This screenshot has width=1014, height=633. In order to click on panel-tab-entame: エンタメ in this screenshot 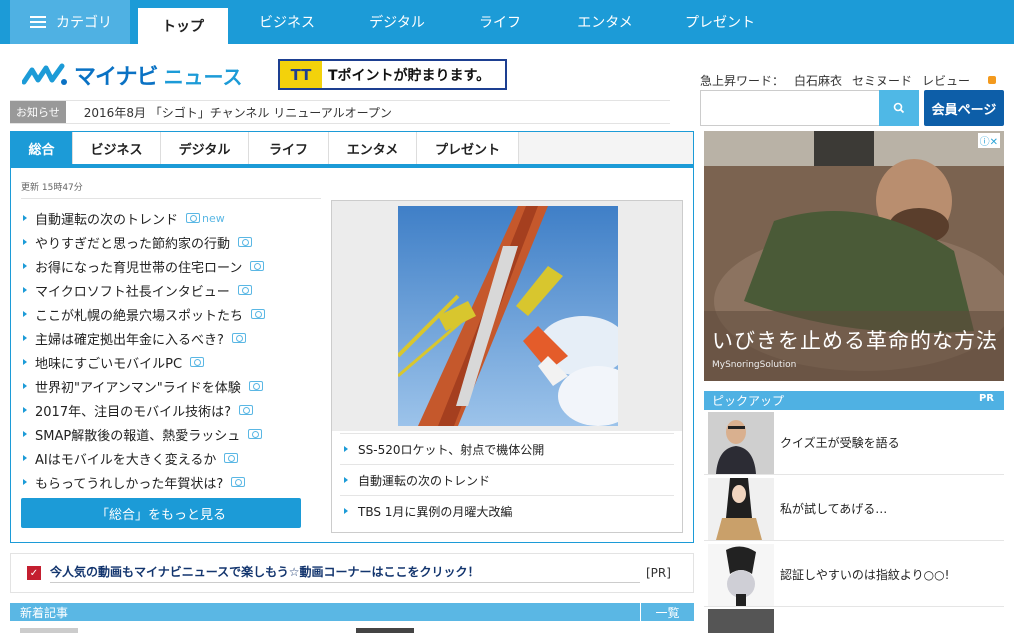, I will do `click(373, 148)`.